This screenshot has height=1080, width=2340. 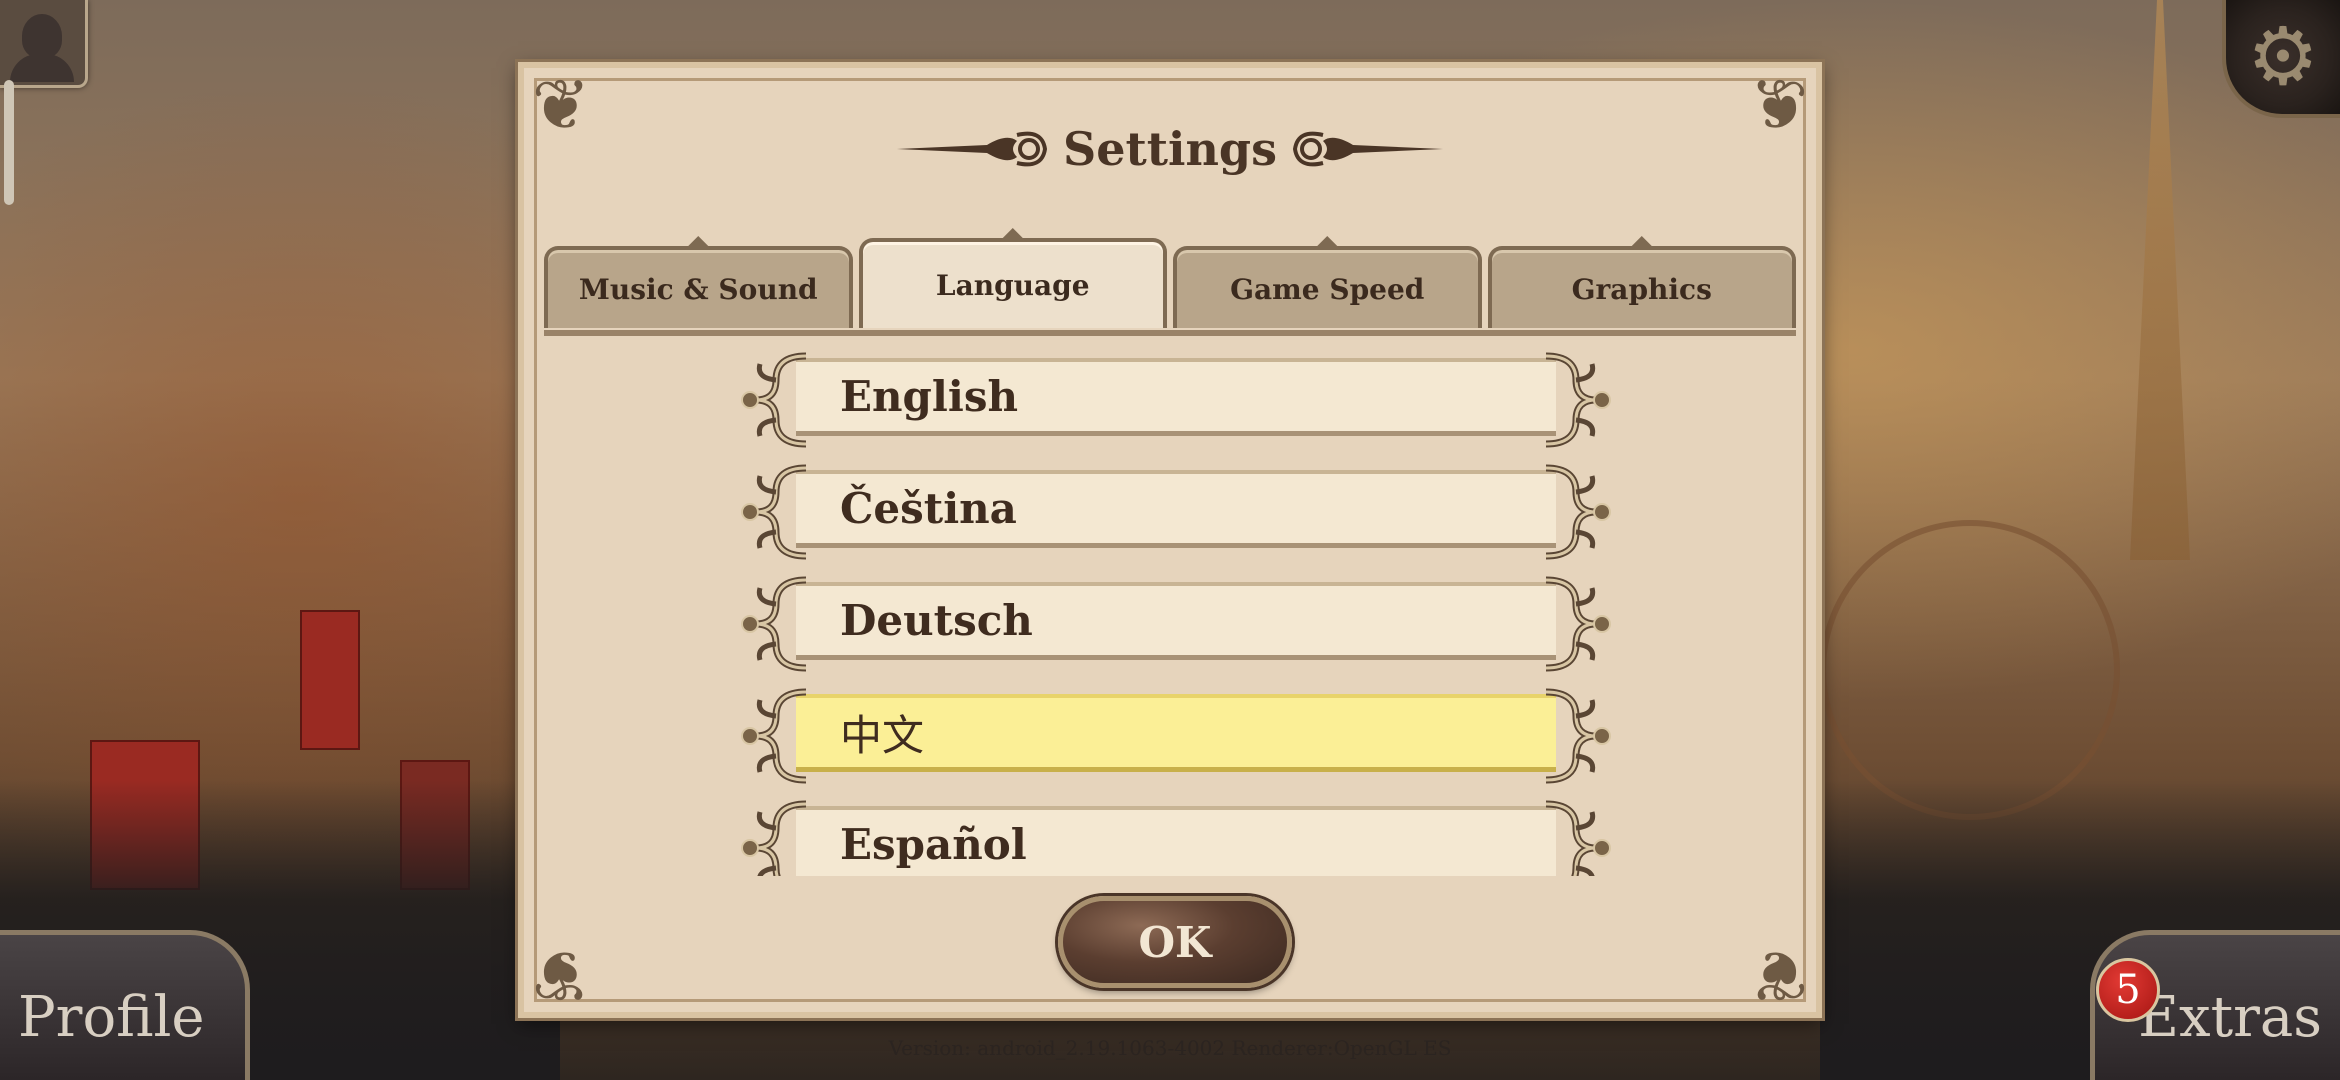 I want to click on gear-icon: ⚙, so click(x=2283, y=56).